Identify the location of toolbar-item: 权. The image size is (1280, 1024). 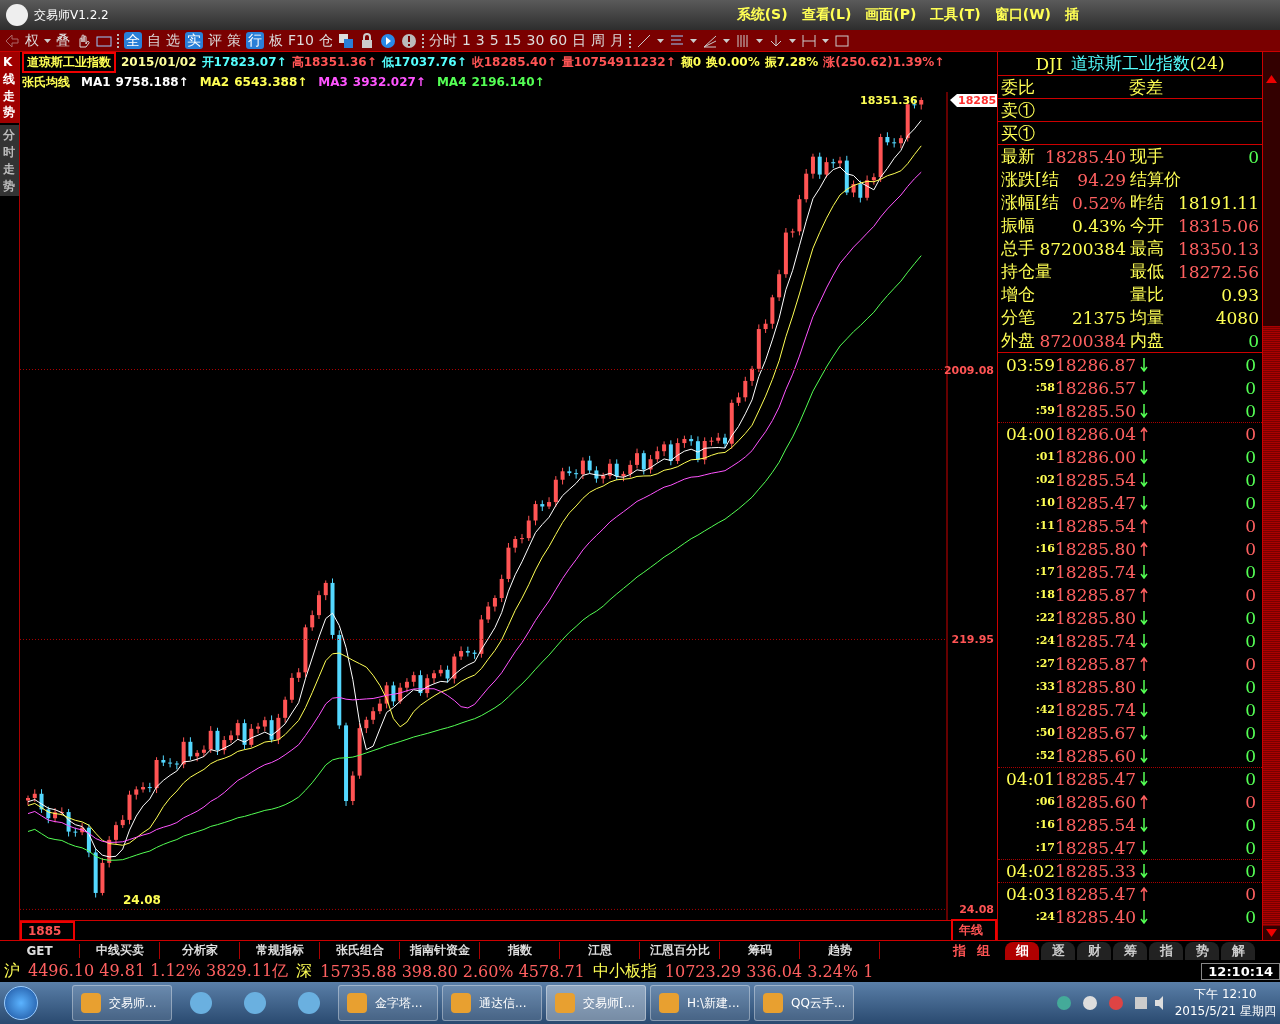
(32, 40).